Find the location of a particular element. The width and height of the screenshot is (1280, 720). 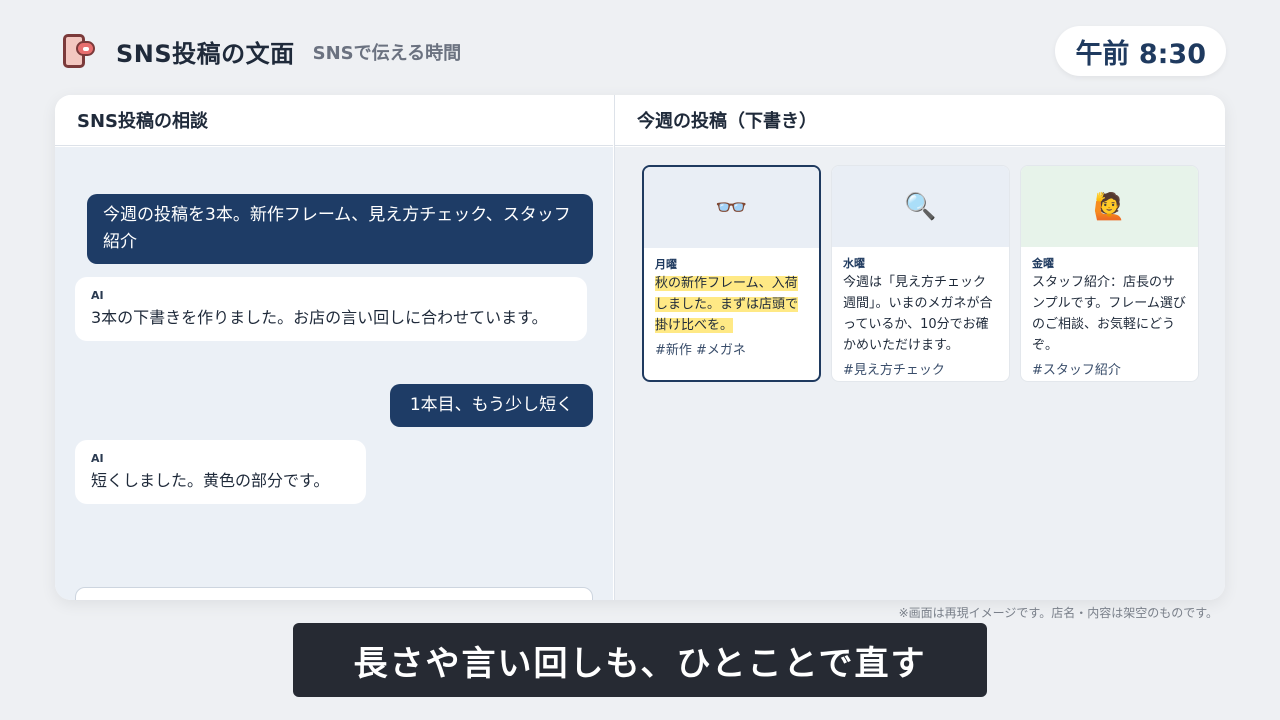

ai-message-text: 3本の下書きを作りました。お店の言い回しに合わせています。 is located at coordinates (319, 317).